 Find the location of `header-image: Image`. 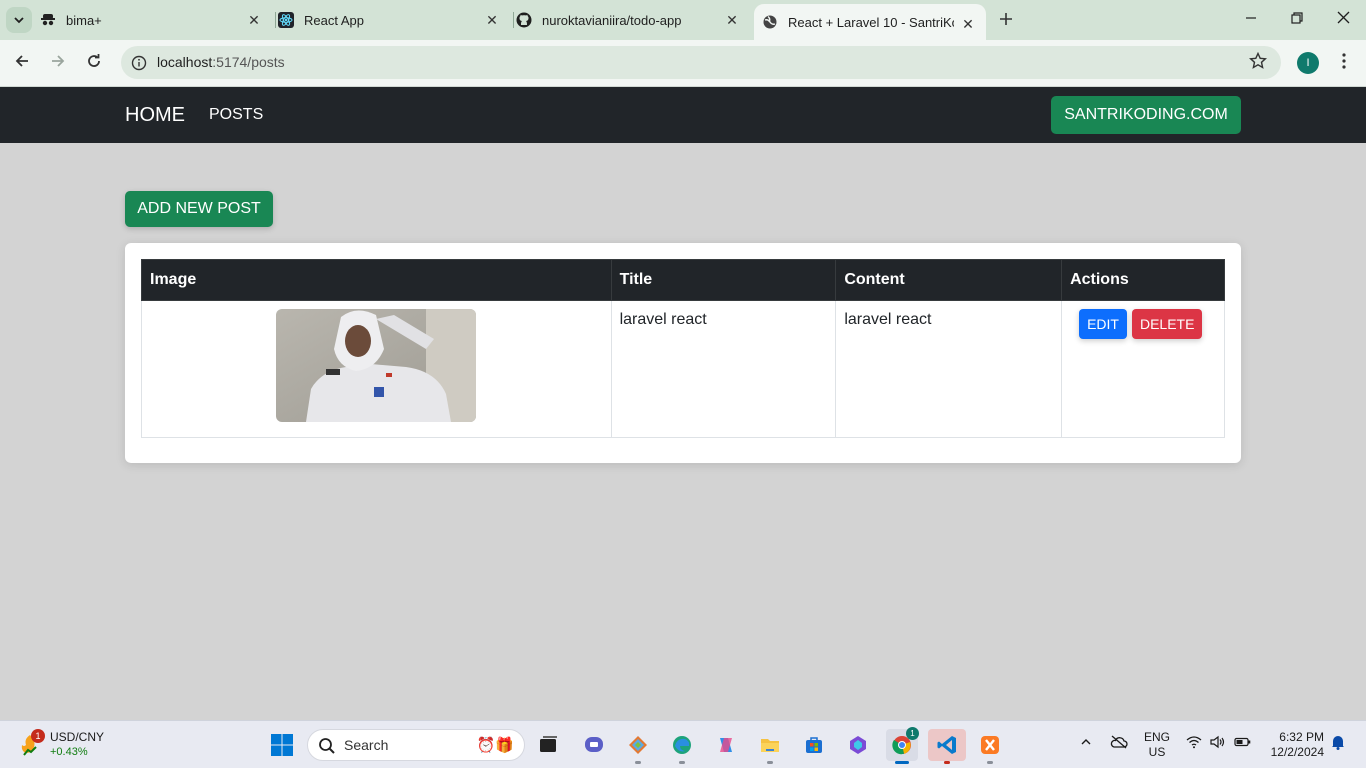

header-image: Image is located at coordinates (376, 280).